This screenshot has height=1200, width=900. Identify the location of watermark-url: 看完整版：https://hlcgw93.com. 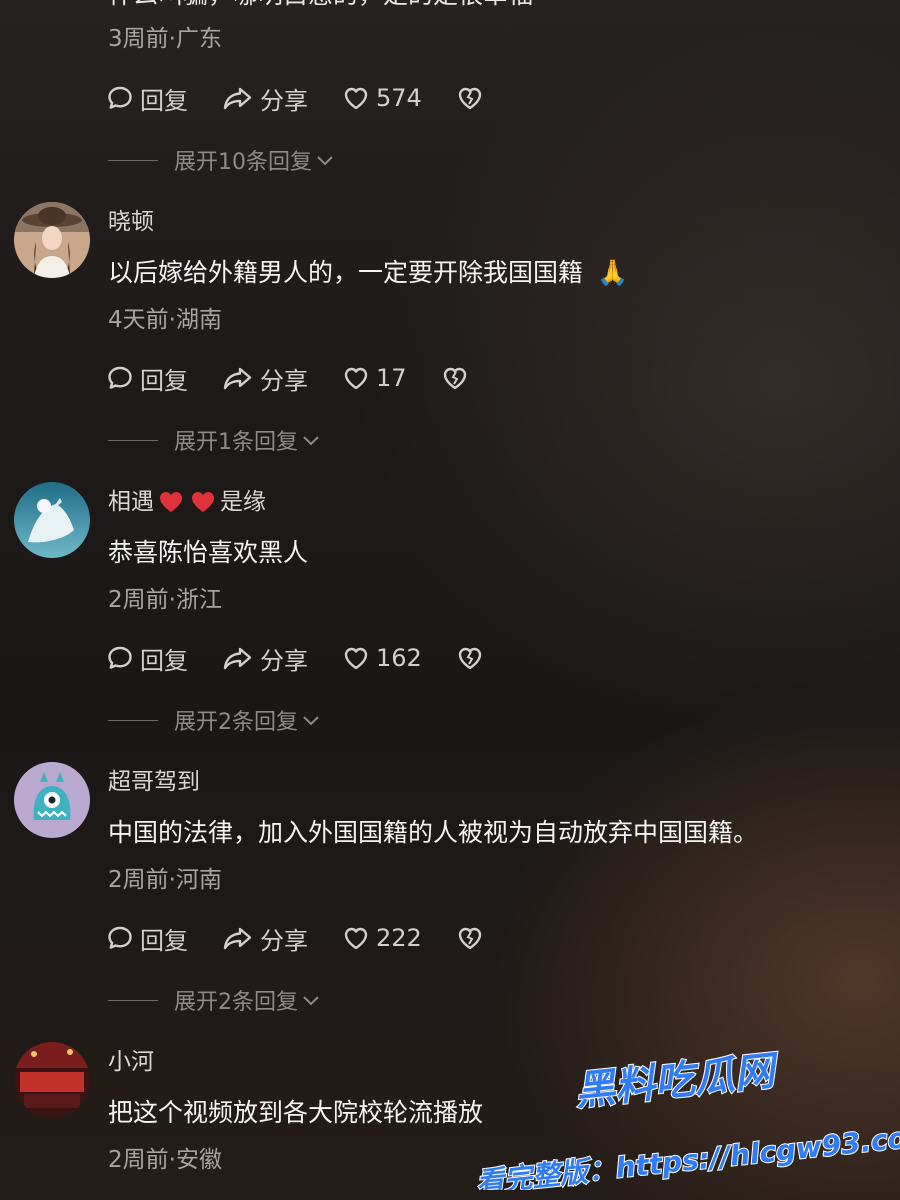
(687, 1154).